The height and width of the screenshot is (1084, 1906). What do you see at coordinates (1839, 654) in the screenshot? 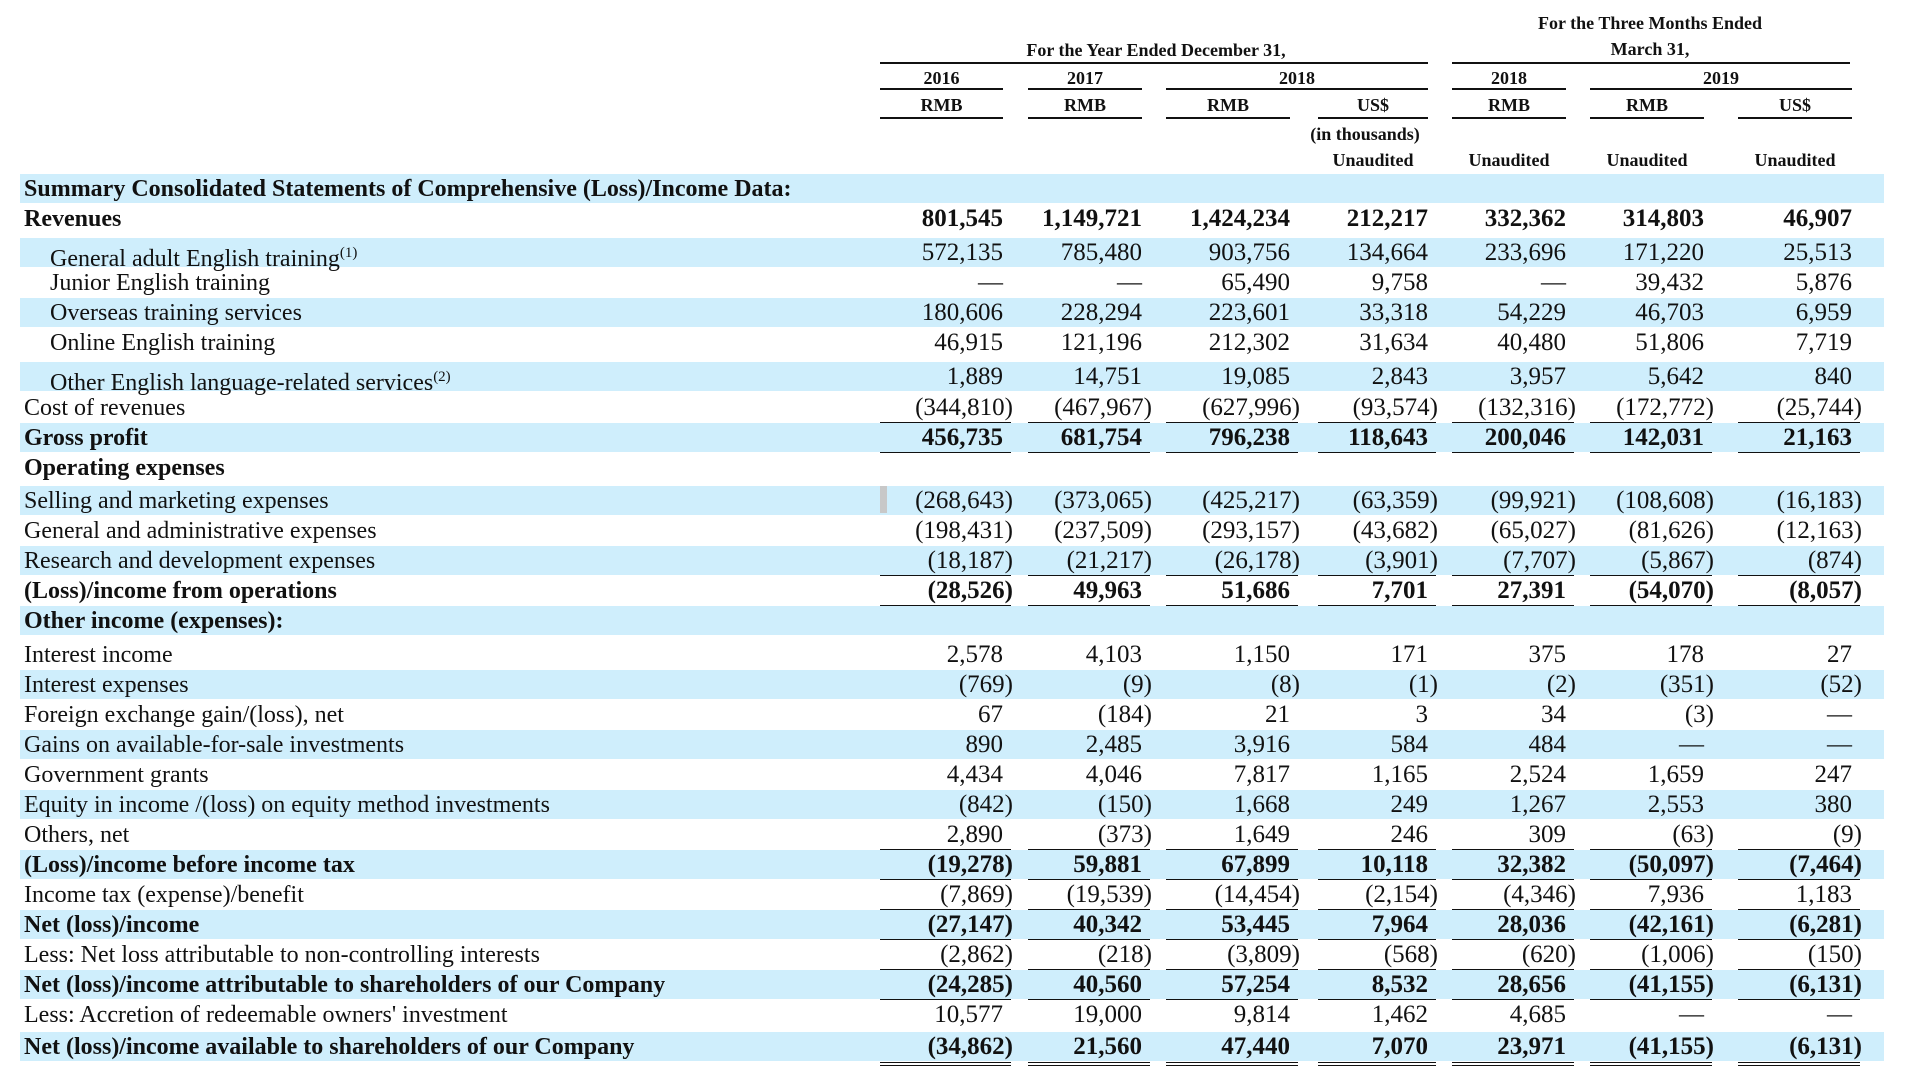
I see `table-cell: 27` at bounding box center [1839, 654].